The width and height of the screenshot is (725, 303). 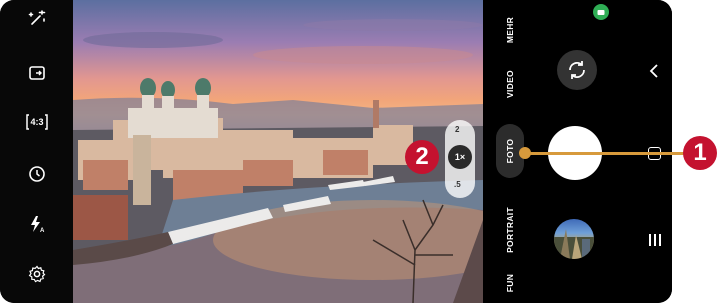 What do you see at coordinates (574, 244) in the screenshot?
I see `gallery-preview-image` at bounding box center [574, 244].